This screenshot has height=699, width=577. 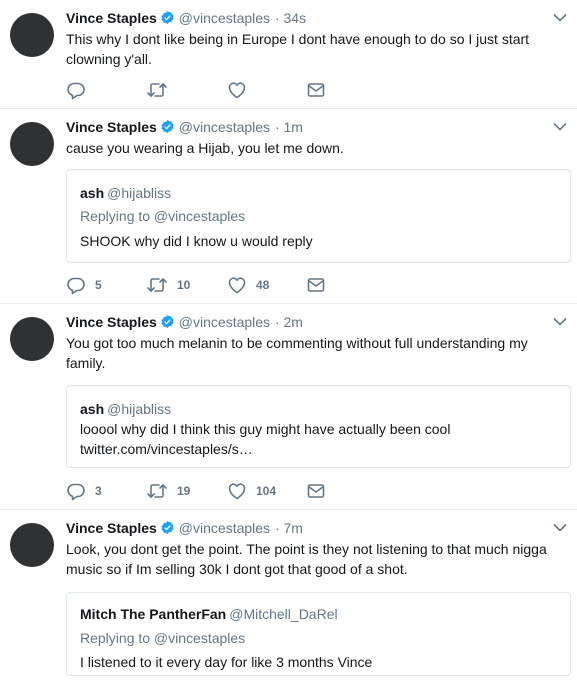 I want to click on retweet-button: 10, so click(x=168, y=285).